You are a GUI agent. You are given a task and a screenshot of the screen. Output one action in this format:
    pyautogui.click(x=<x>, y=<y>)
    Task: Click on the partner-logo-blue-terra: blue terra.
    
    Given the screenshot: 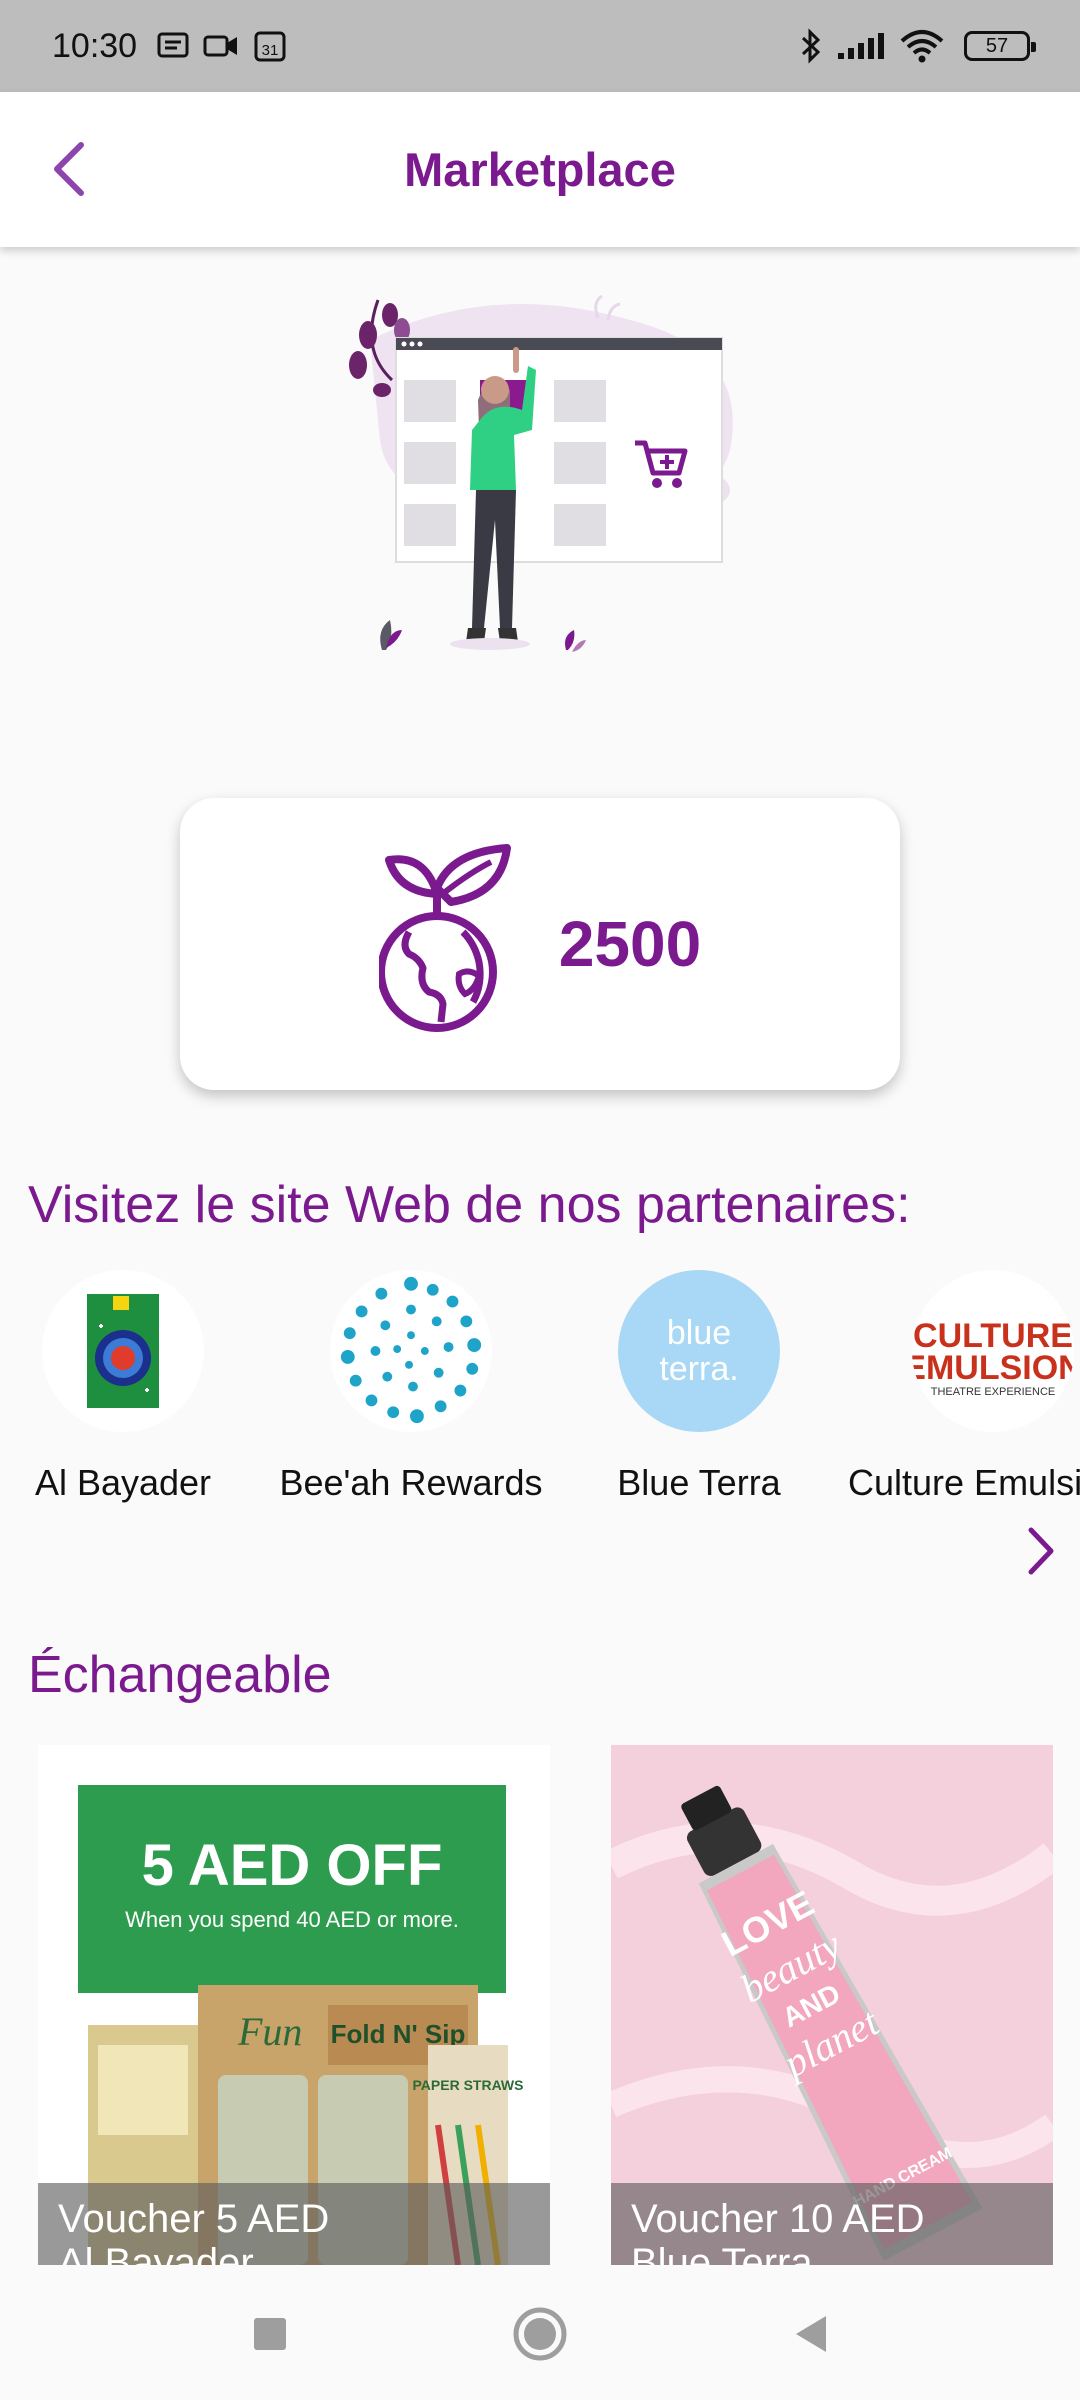 What is the action you would take?
    pyautogui.click(x=699, y=1351)
    